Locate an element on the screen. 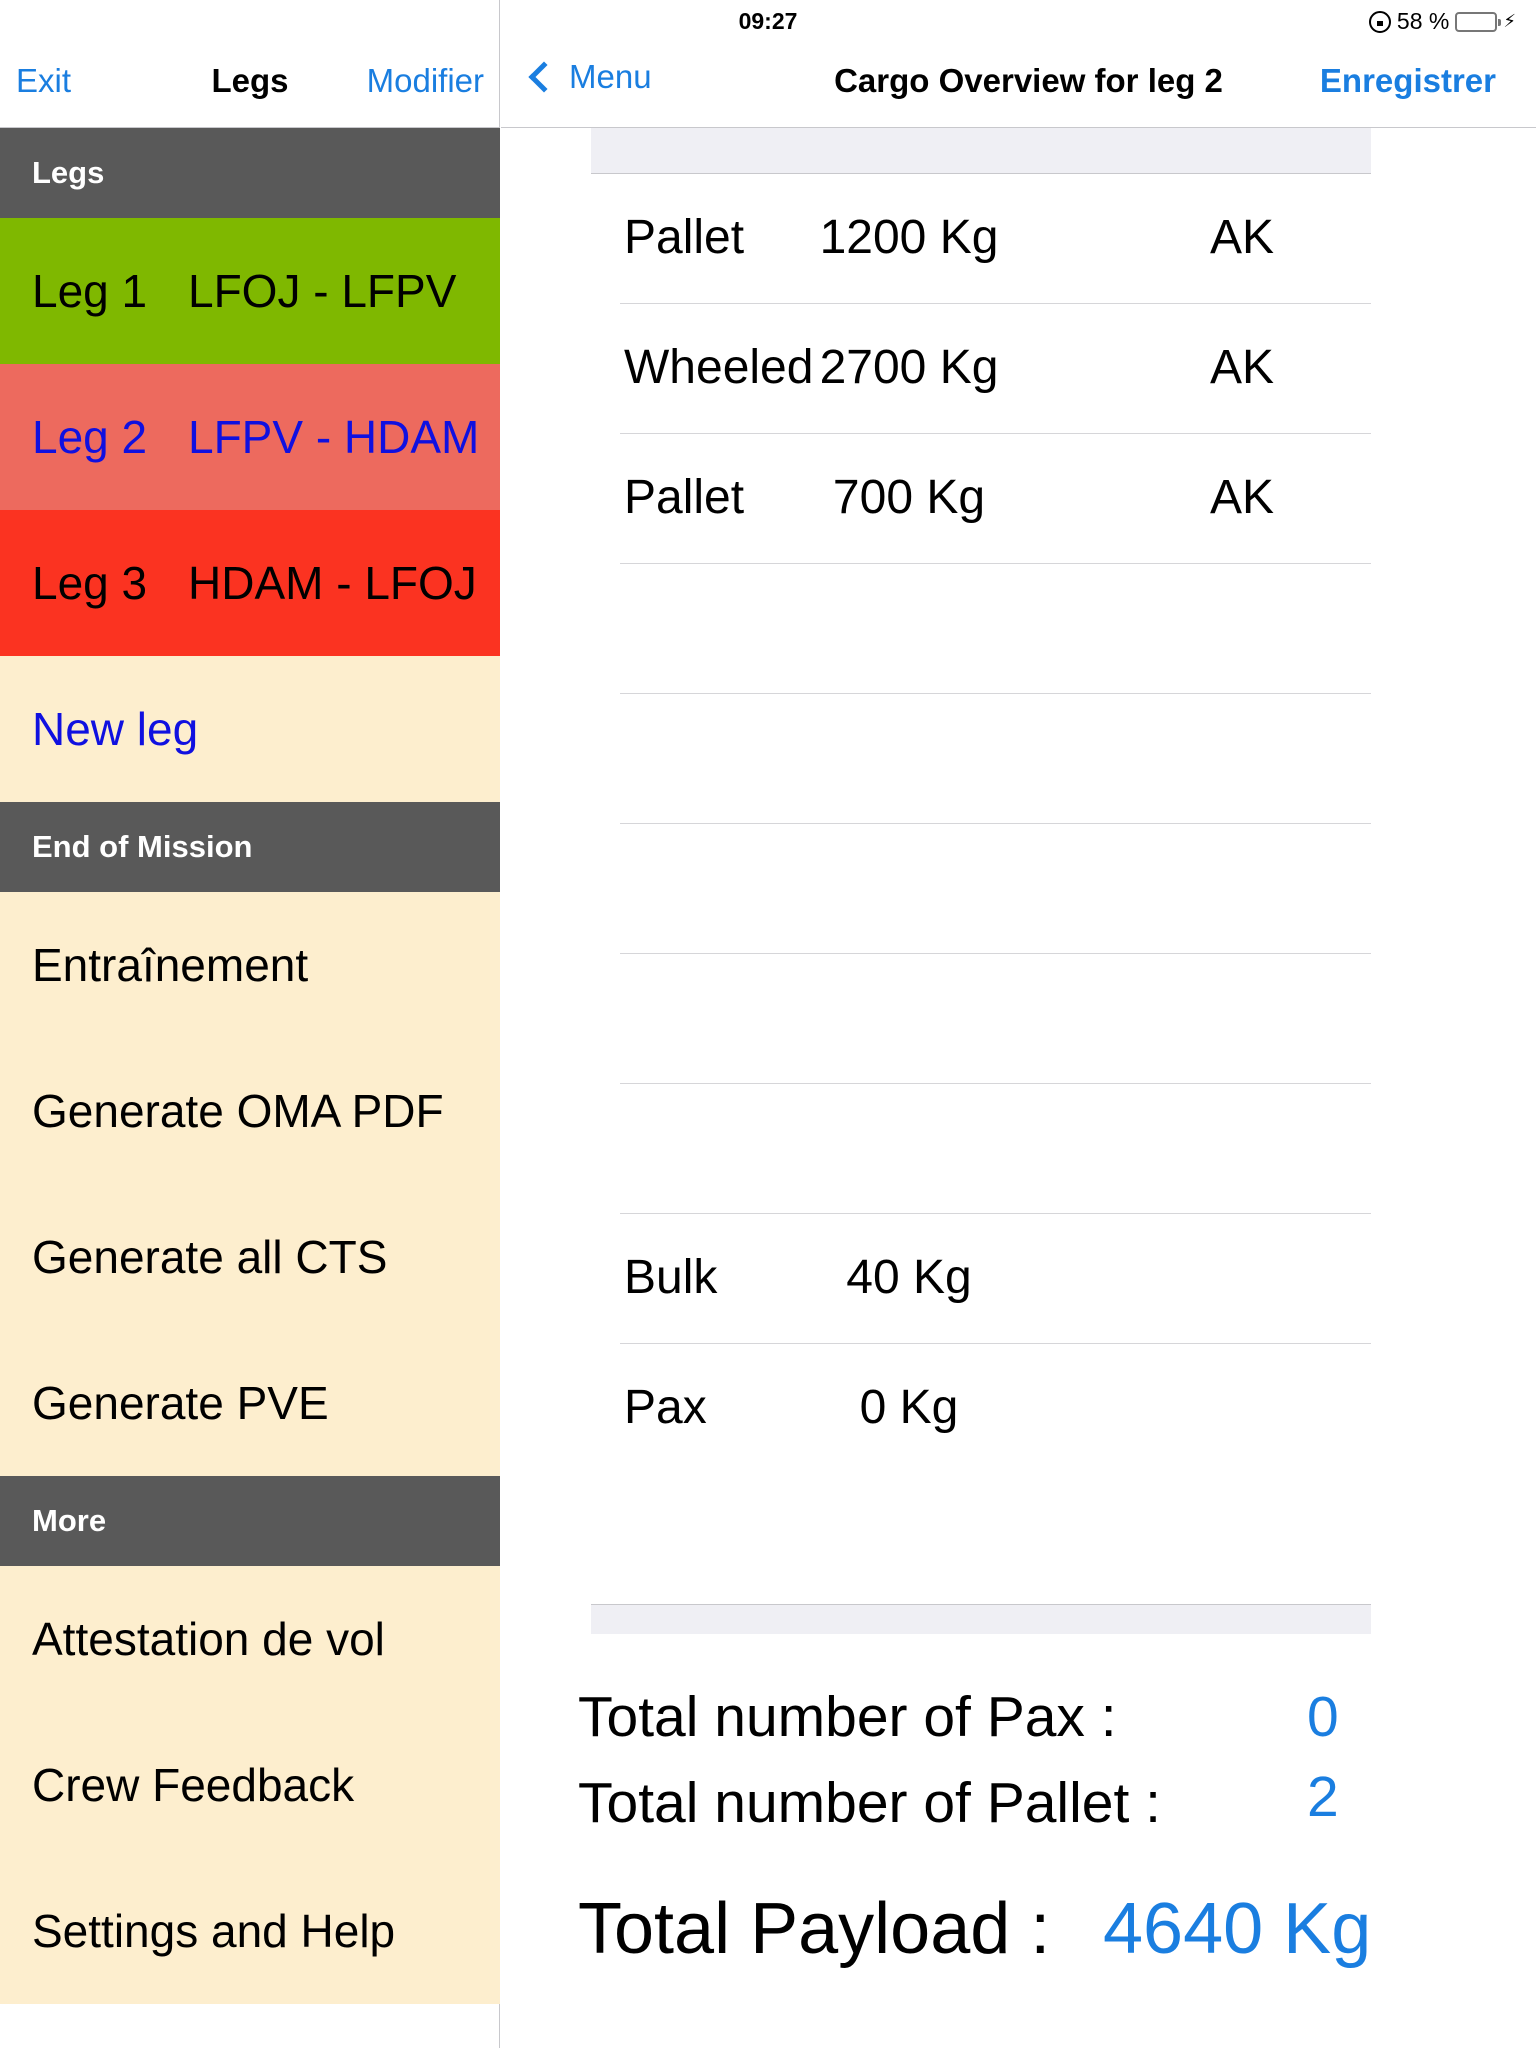 This screenshot has width=1536, height=2048. cargo-weight: 0 Kg is located at coordinates (909, 1407).